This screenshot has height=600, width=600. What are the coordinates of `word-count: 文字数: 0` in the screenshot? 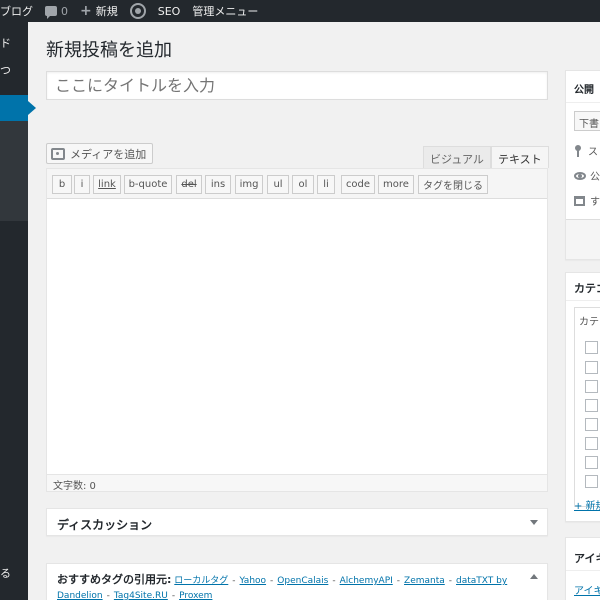 It's located at (297, 483).